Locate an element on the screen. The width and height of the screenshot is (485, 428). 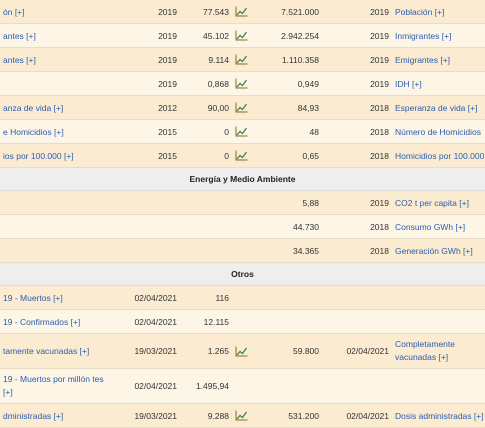
right-indicator-link: Número de Homicidios is located at coordinates (438, 132).